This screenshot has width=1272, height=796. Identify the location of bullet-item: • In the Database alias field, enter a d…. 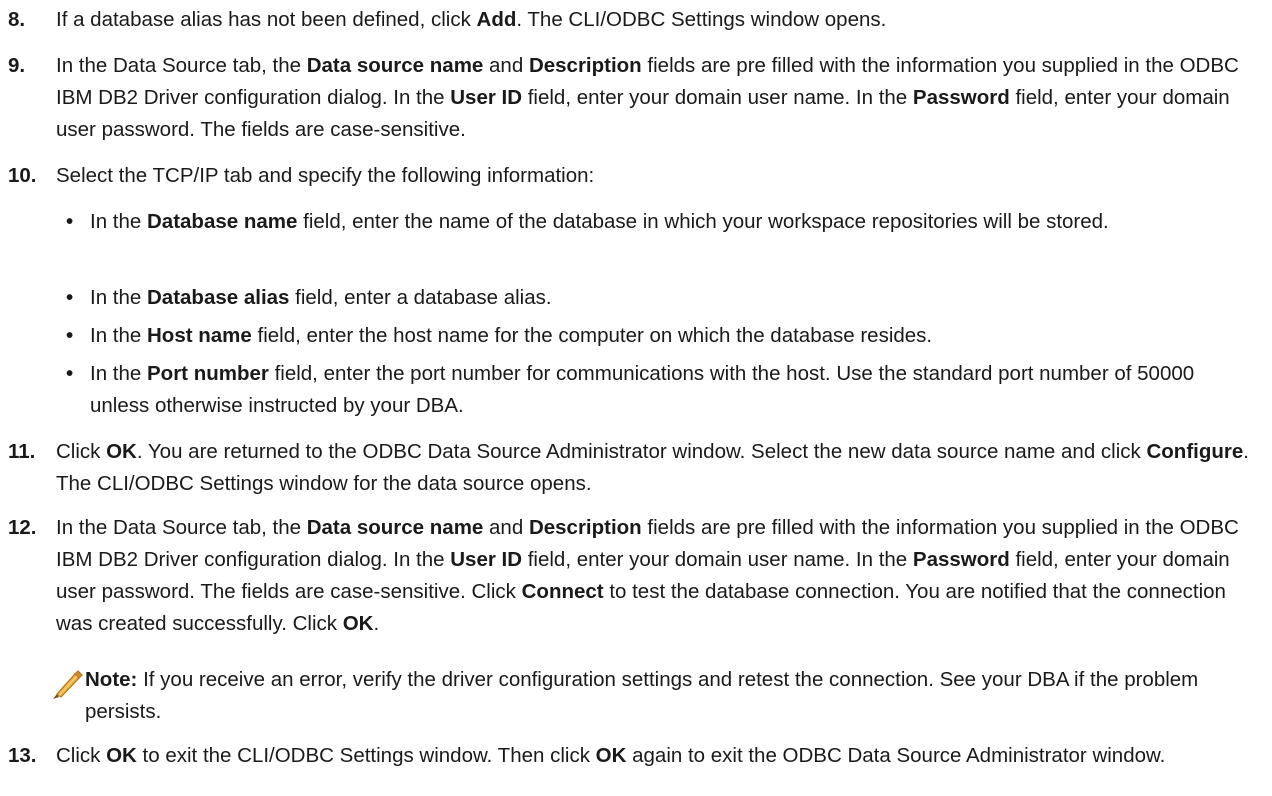
(630, 298).